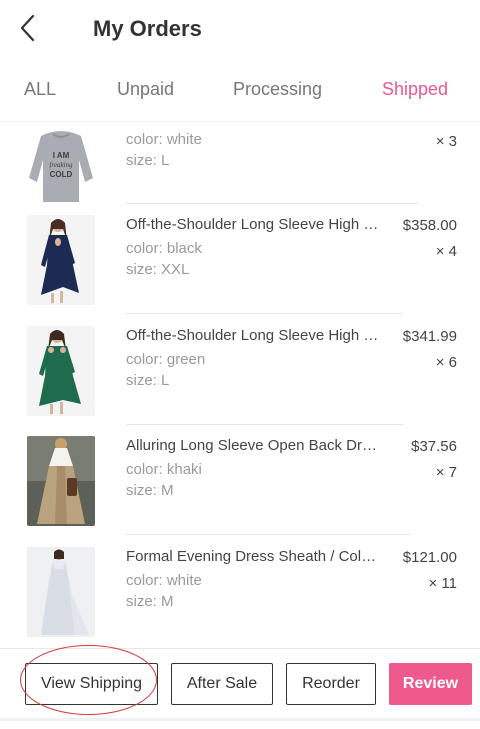 This screenshot has width=480, height=729. Describe the element at coordinates (429, 336) in the screenshot. I see `item-price: $341.99` at that location.